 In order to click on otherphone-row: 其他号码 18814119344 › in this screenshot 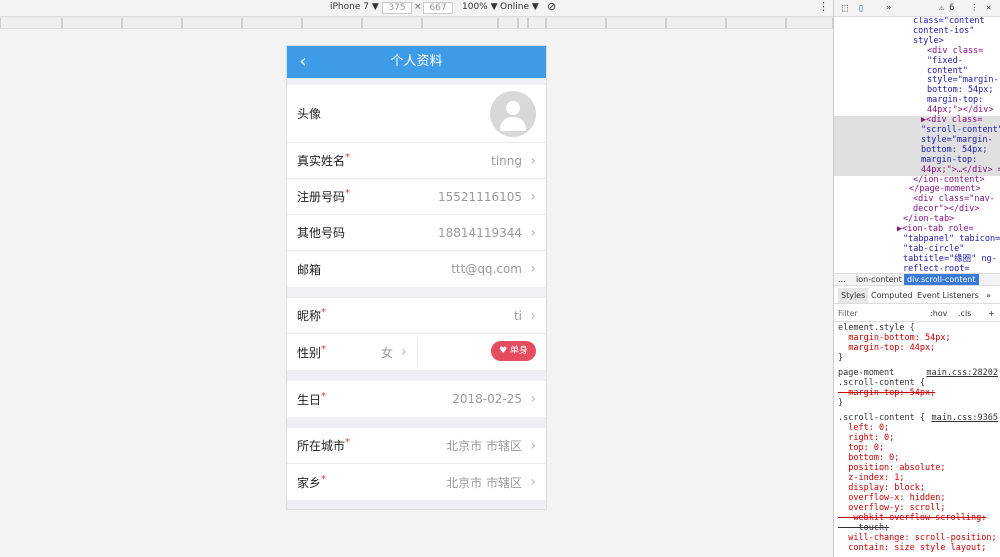, I will do `click(416, 233)`.